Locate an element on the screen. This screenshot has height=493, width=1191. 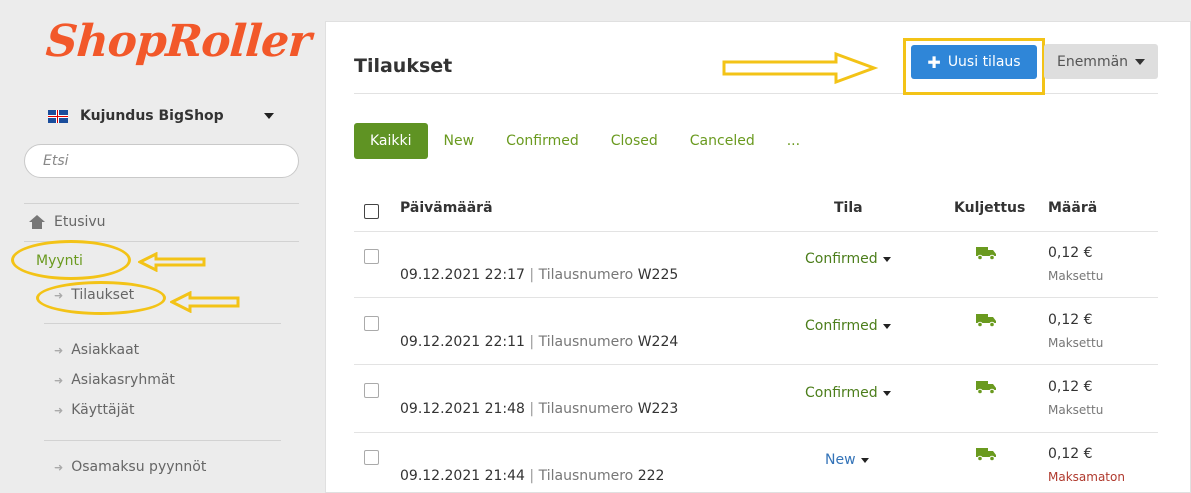
new-order-label: Uusi tilaus is located at coordinates (984, 62).